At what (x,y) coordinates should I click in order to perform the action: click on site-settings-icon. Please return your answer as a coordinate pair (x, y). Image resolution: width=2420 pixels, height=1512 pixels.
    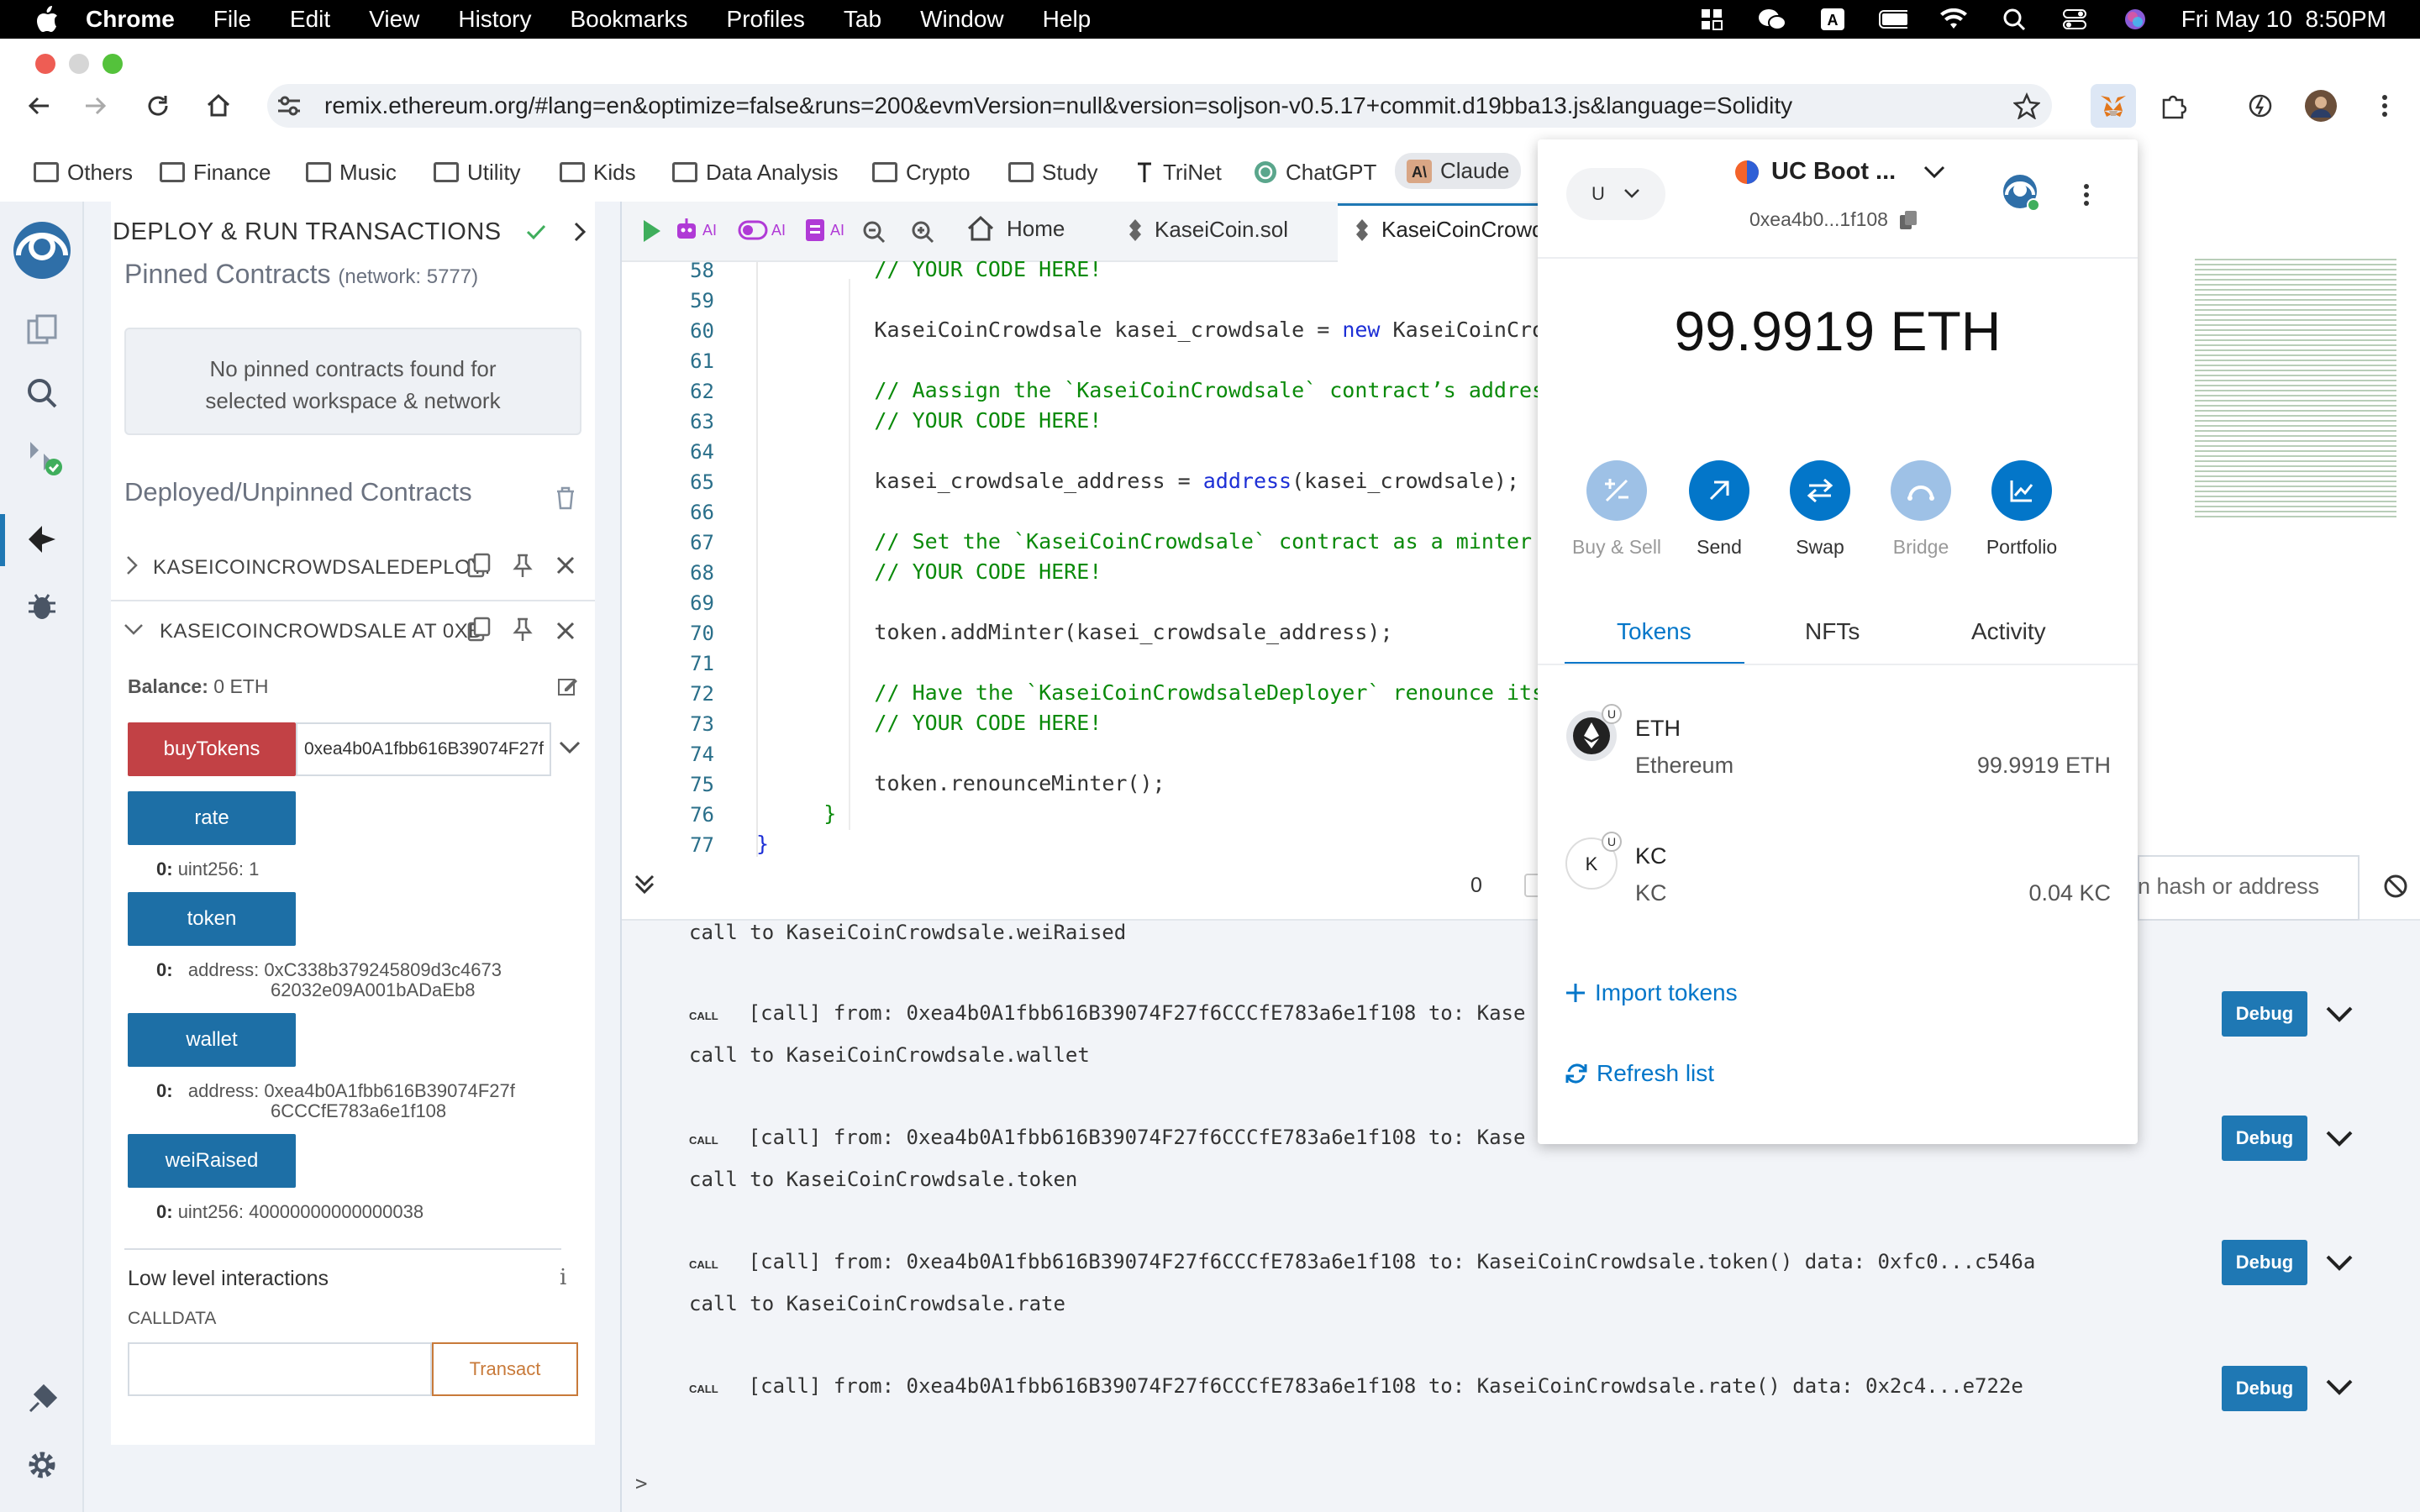
    Looking at the image, I should click on (289, 105).